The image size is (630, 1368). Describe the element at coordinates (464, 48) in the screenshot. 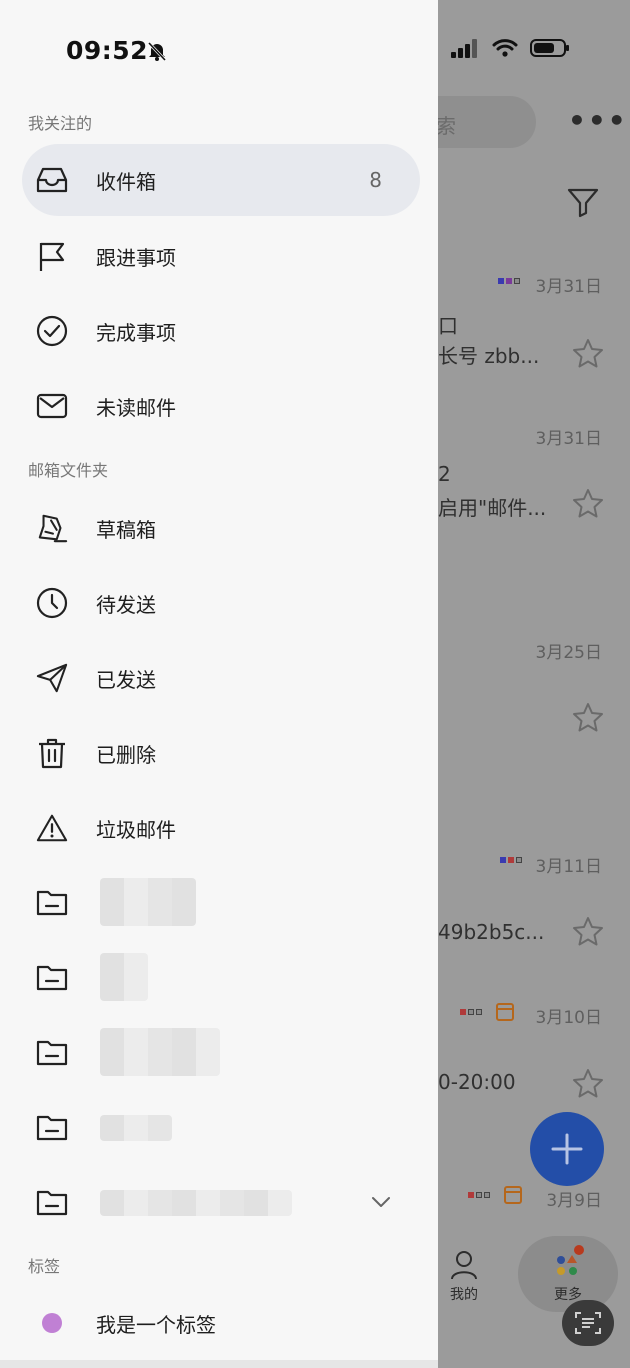

I see `signal-icon` at that location.